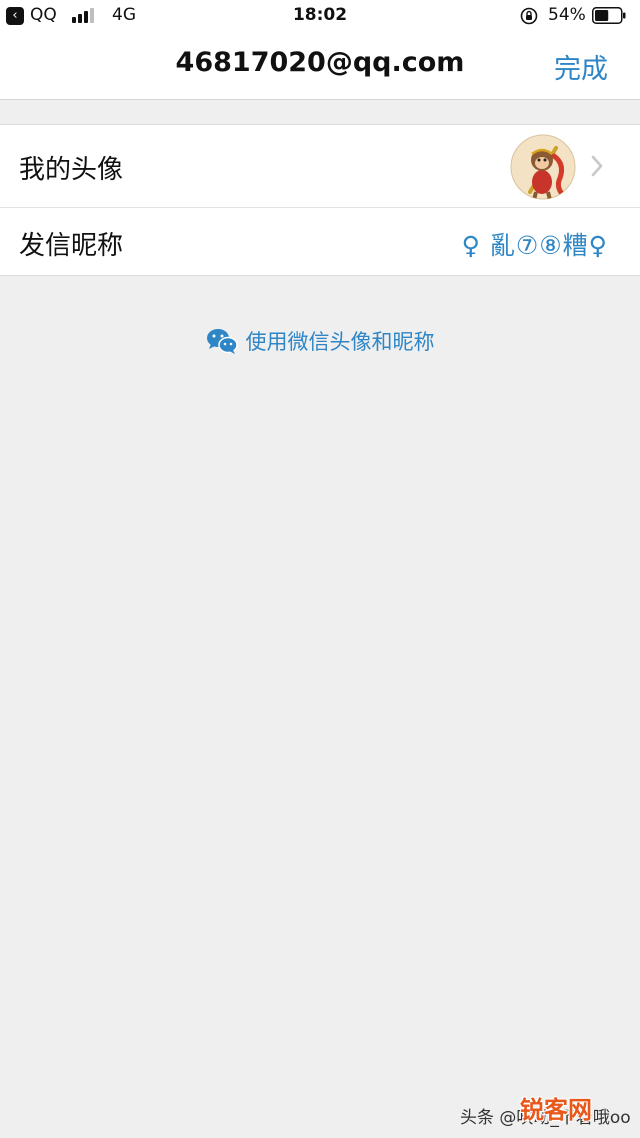 The image size is (640, 1138). I want to click on done-button: 完成, so click(581, 66).